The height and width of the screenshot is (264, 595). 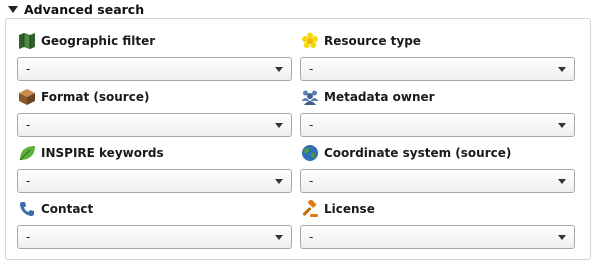 I want to click on resource-type-select: -, so click(x=437, y=69).